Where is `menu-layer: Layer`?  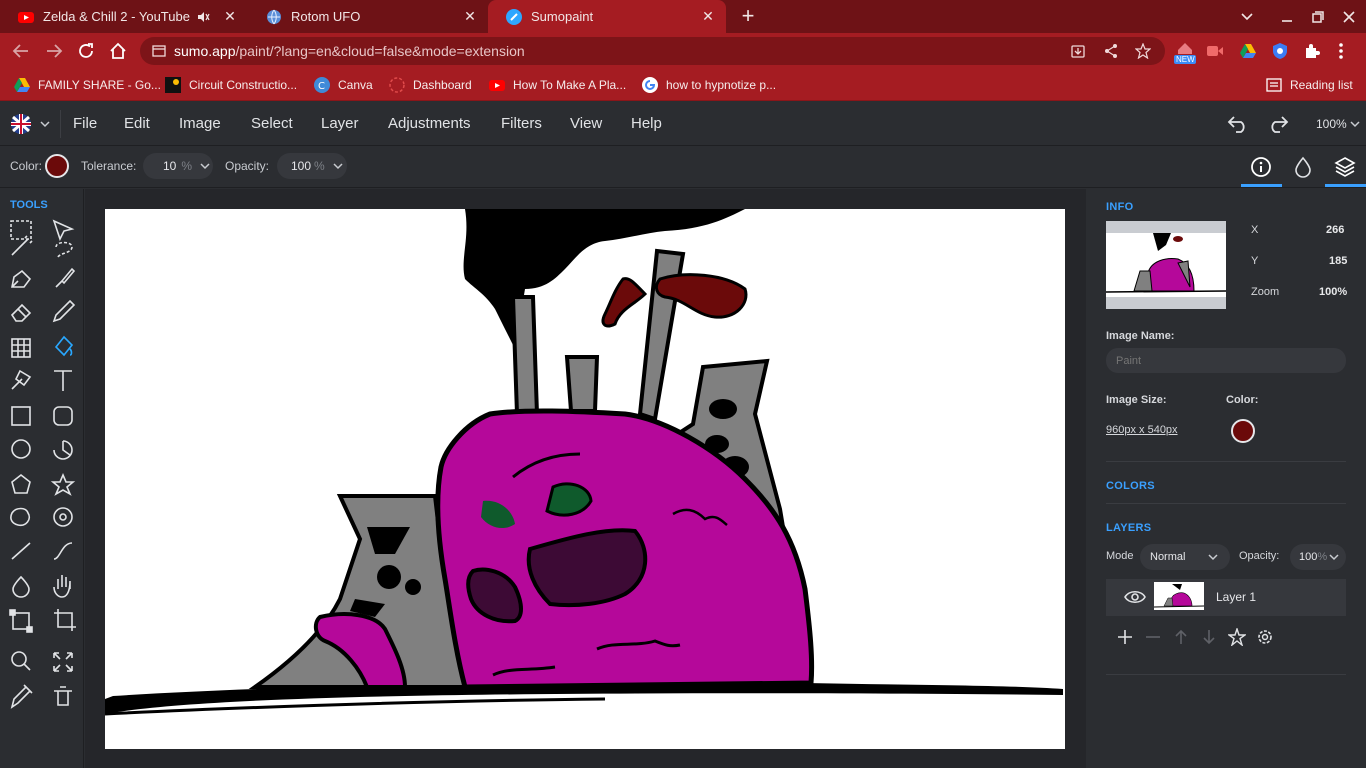
menu-layer: Layer is located at coordinates (340, 124).